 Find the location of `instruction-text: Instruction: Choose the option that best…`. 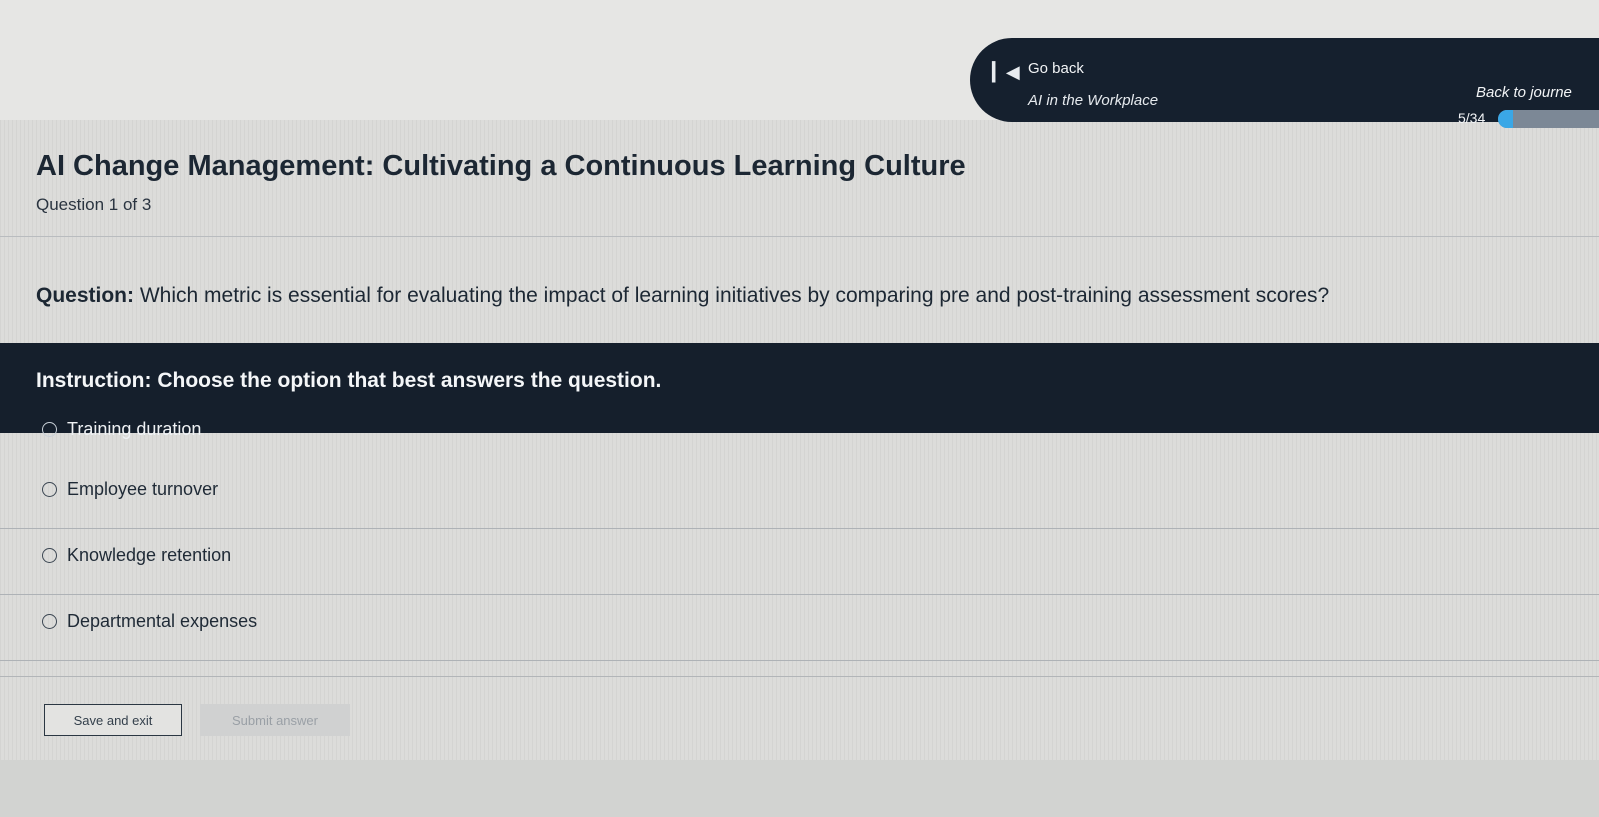

instruction-text: Instruction: Choose the option that best… is located at coordinates (349, 380).